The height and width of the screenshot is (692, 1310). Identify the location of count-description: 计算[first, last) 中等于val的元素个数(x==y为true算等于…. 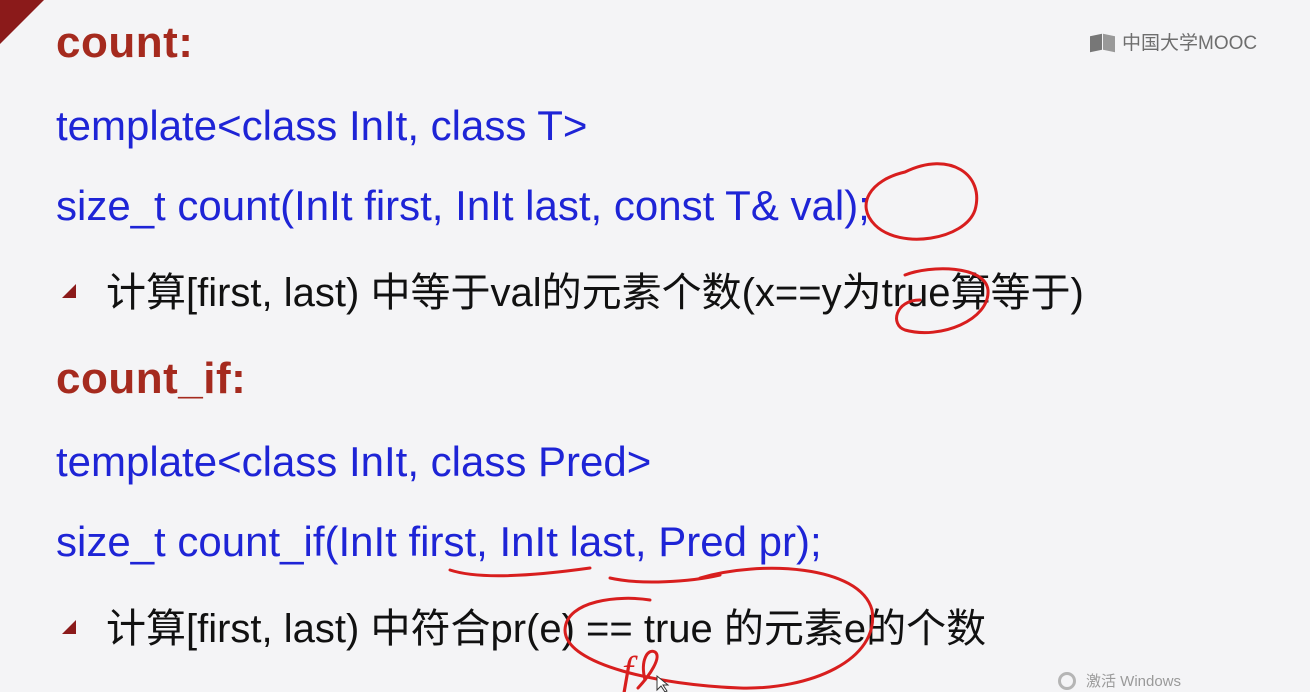
(573, 289).